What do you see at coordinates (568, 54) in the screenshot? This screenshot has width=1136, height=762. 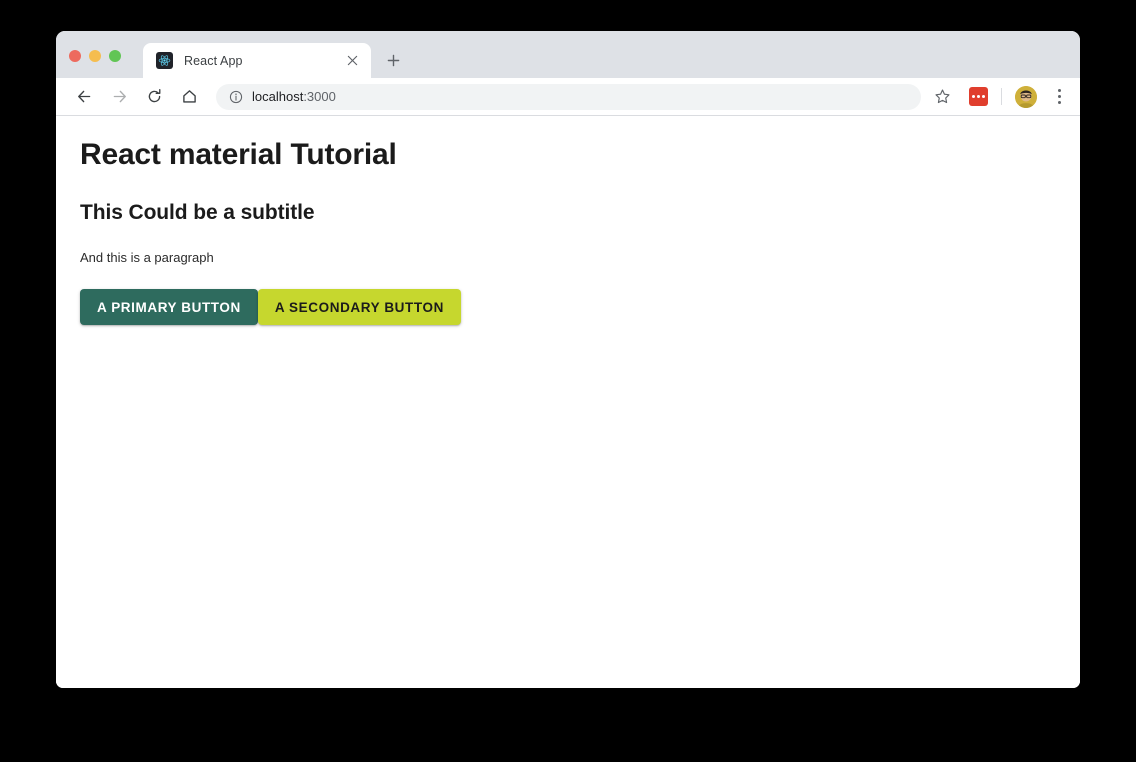 I see `tab-strip: React App` at bounding box center [568, 54].